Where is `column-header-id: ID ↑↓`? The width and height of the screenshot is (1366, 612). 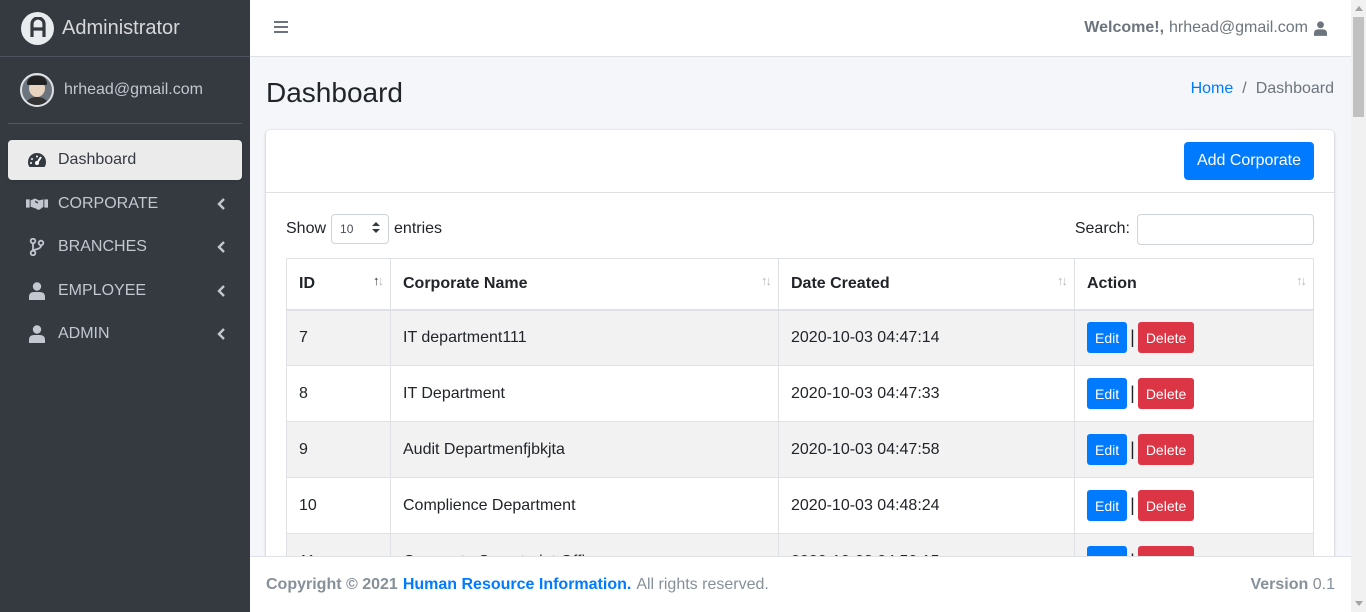 column-header-id: ID ↑↓ is located at coordinates (338, 284).